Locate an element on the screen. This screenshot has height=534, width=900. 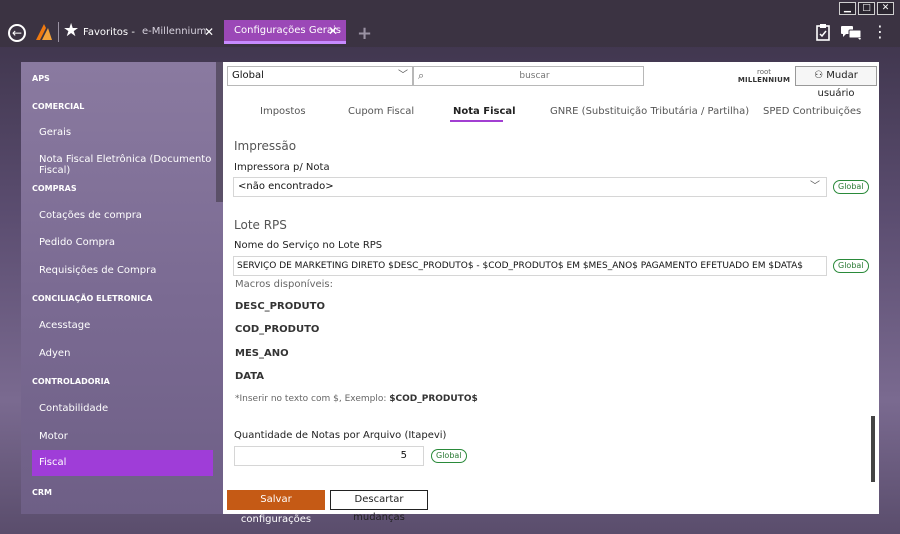
macro-mes-ano: MES_ANO is located at coordinates (262, 353).